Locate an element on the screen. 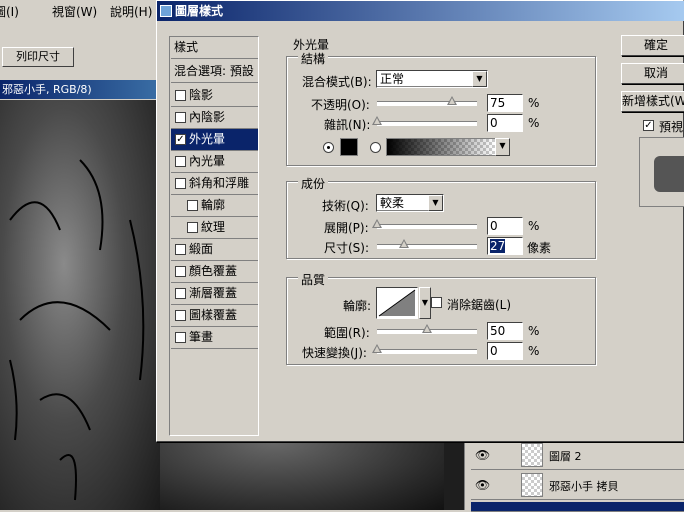 This screenshot has height=512, width=684. size-field: 27 is located at coordinates (505, 246).